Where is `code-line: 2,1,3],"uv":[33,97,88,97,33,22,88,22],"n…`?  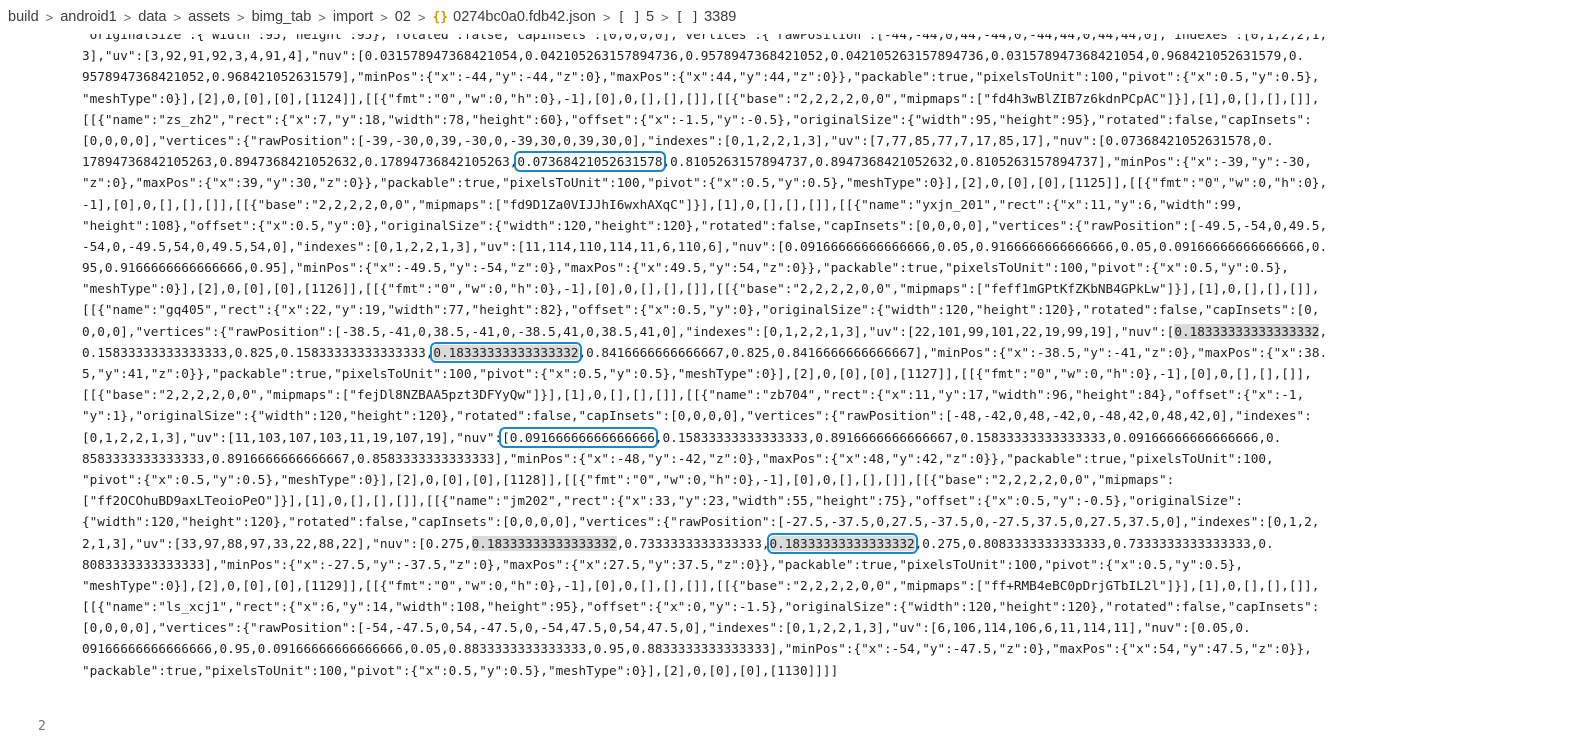
code-line: 2,1,3],"uv":[33,97,88,97,33,22,88,22],"n… is located at coordinates (832, 543).